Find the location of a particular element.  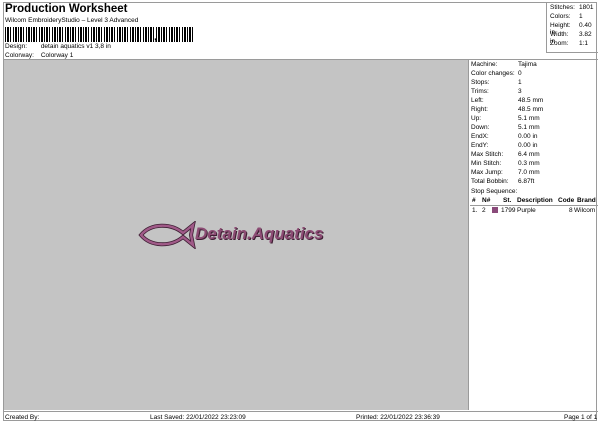

design-label: Design: is located at coordinates (16, 46).